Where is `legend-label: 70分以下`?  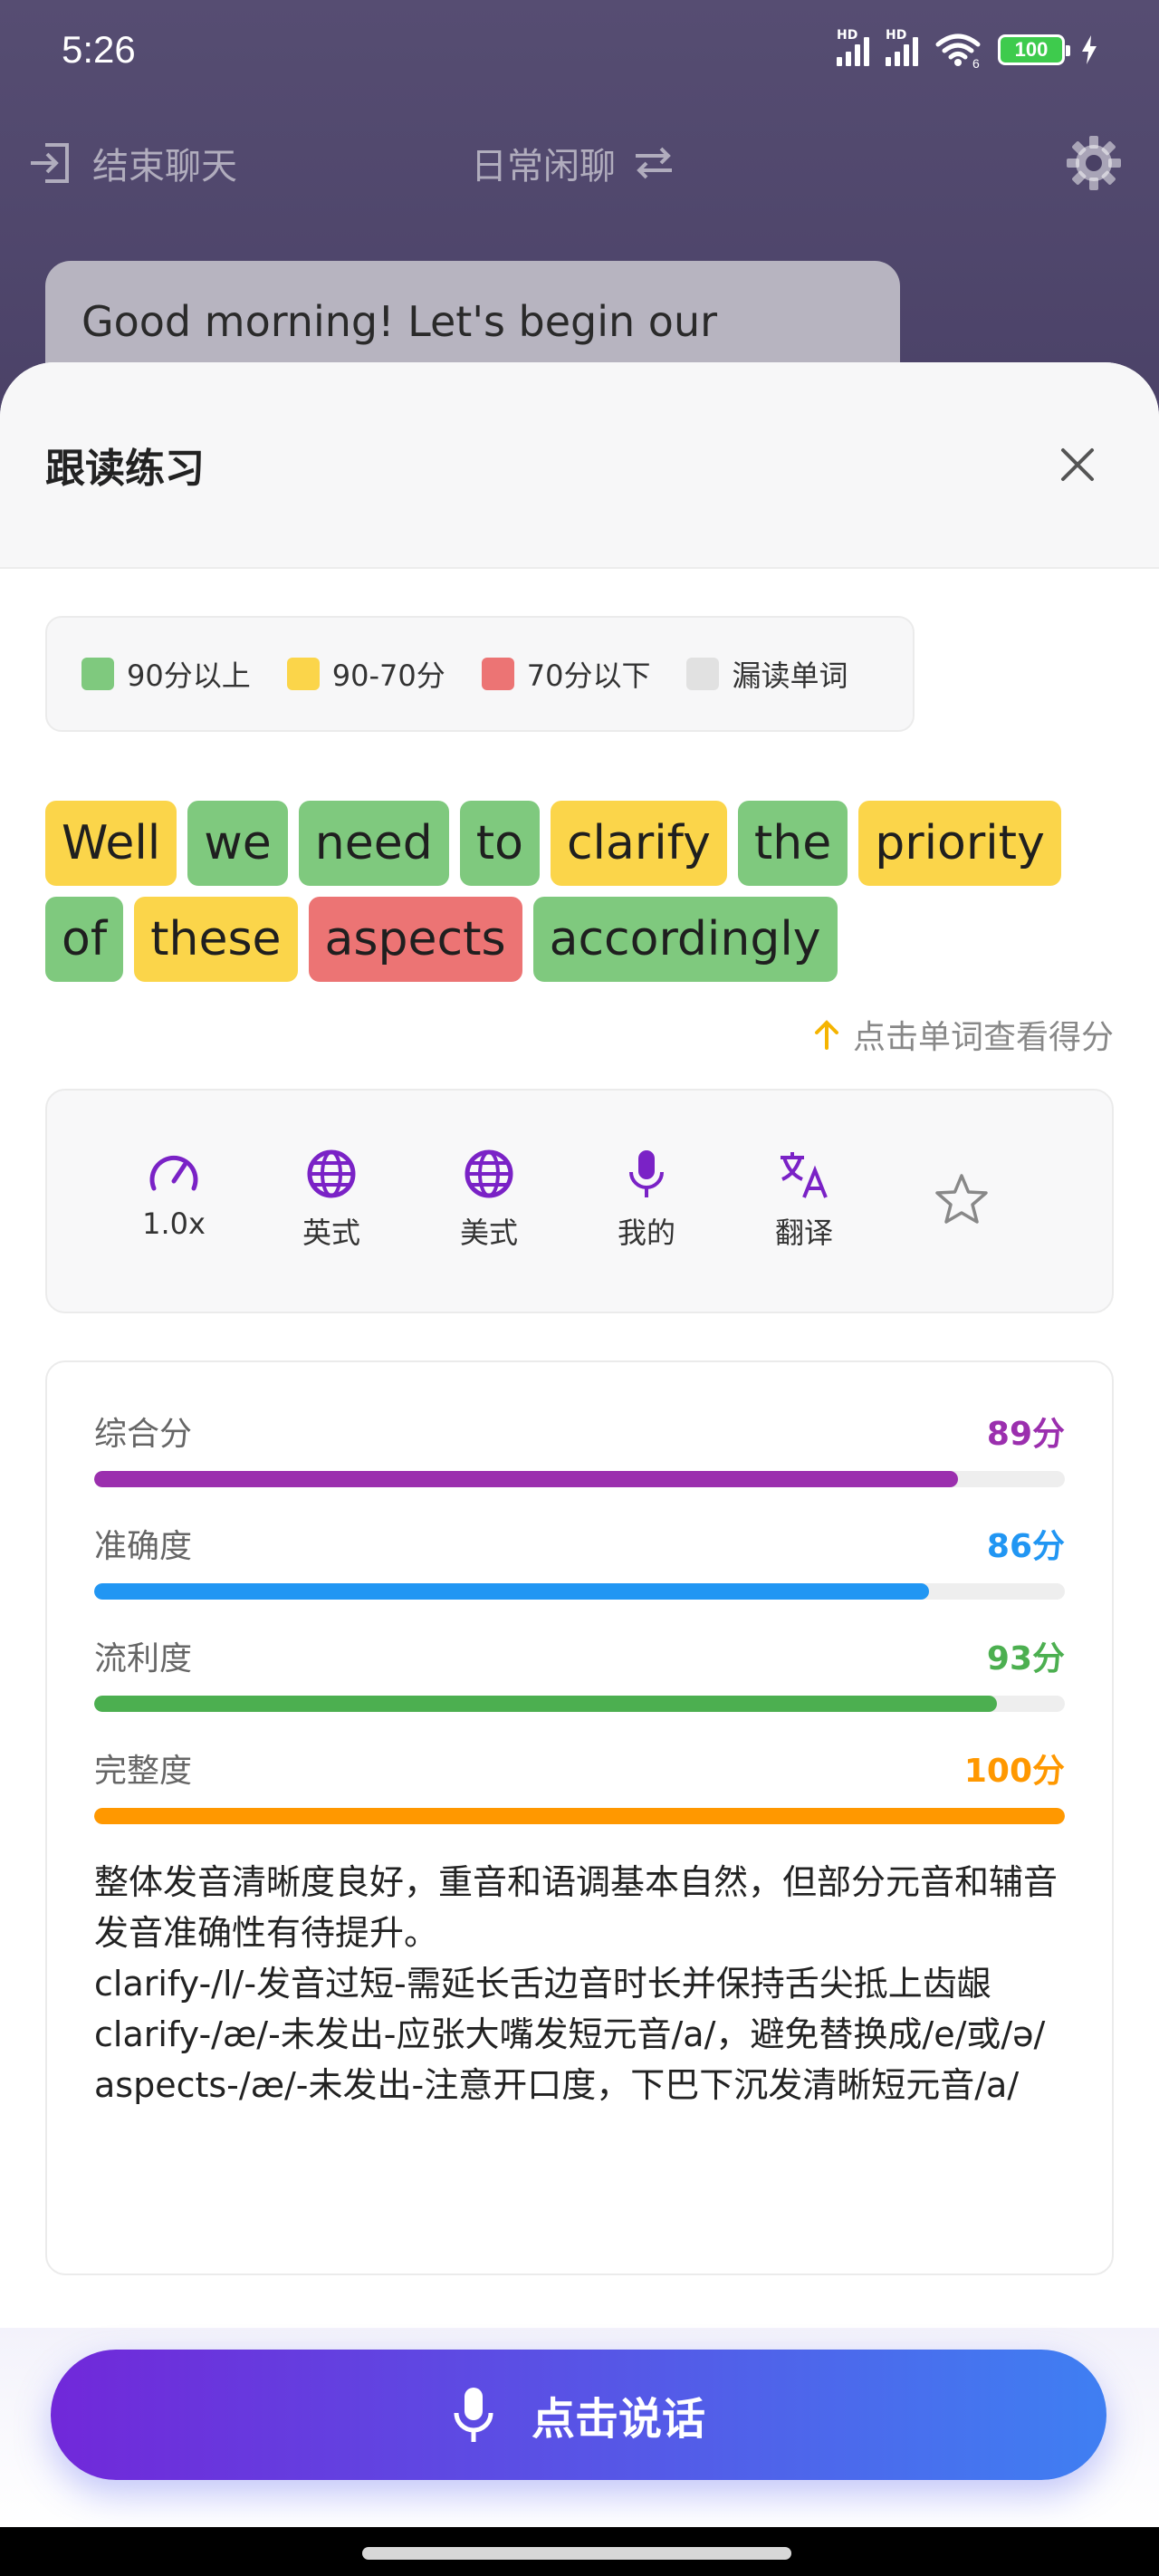
legend-label: 70分以下 is located at coordinates (589, 675).